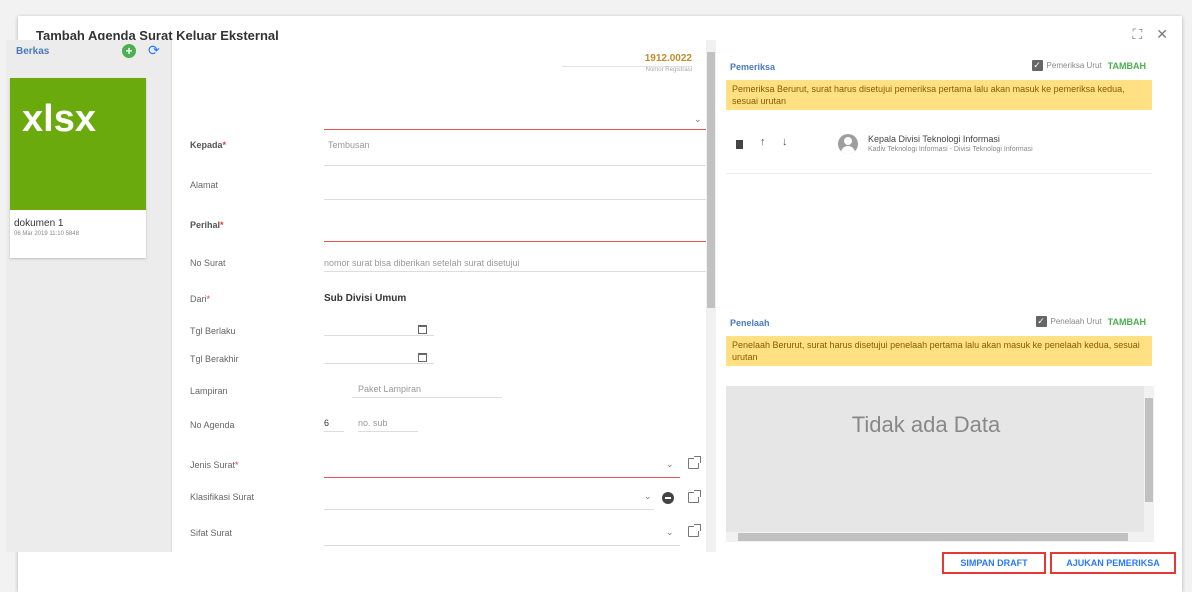  Describe the element at coordinates (1162, 34) in the screenshot. I see `close-icon: ✕` at that location.